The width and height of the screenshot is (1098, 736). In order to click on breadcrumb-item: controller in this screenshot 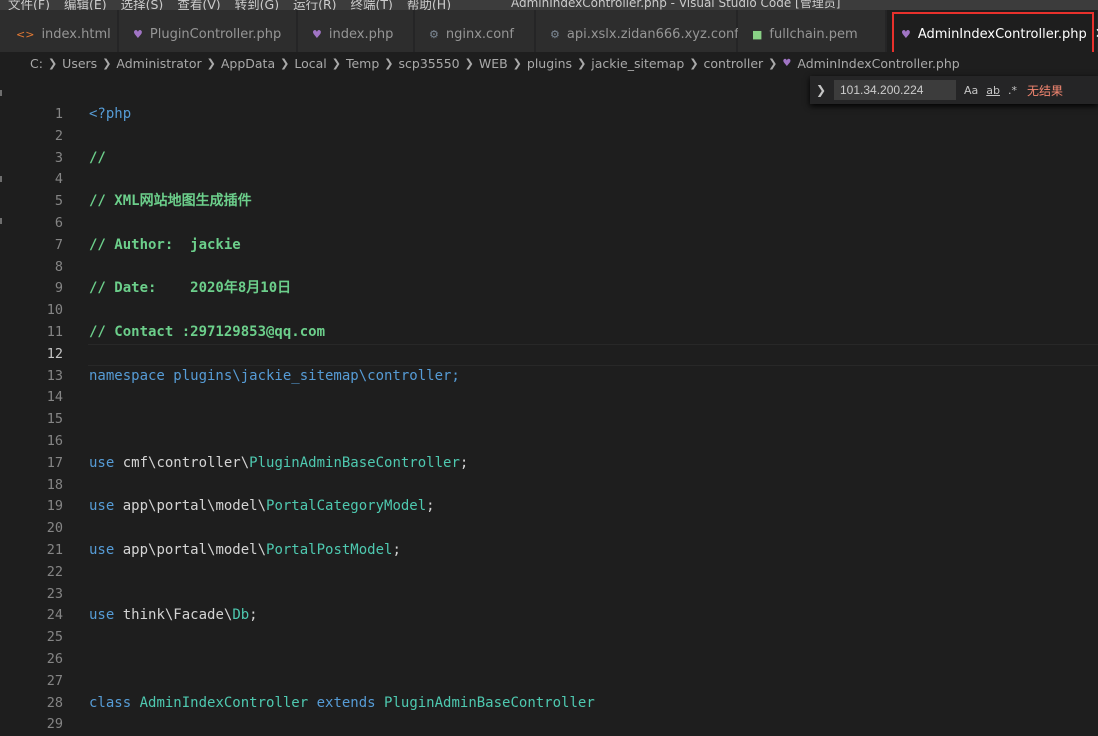, I will do `click(734, 63)`.